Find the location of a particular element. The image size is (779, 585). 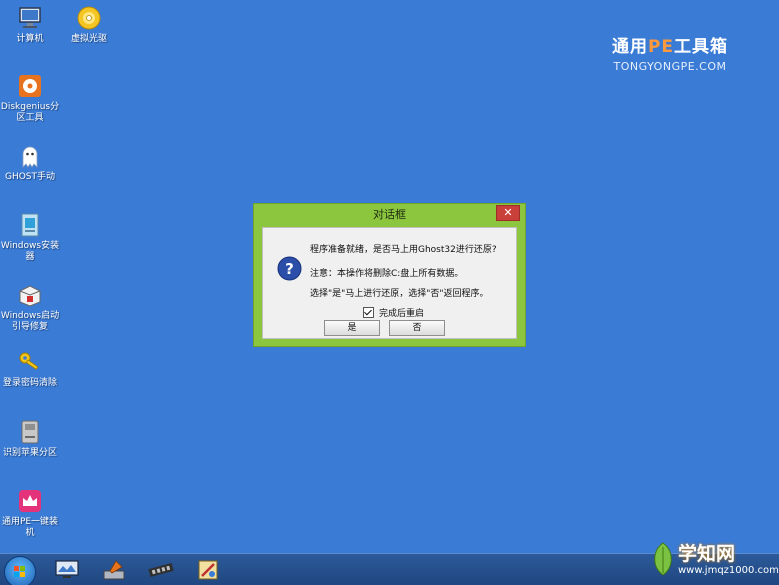

restart-checkbox-label: 完成后重启 is located at coordinates (402, 314).